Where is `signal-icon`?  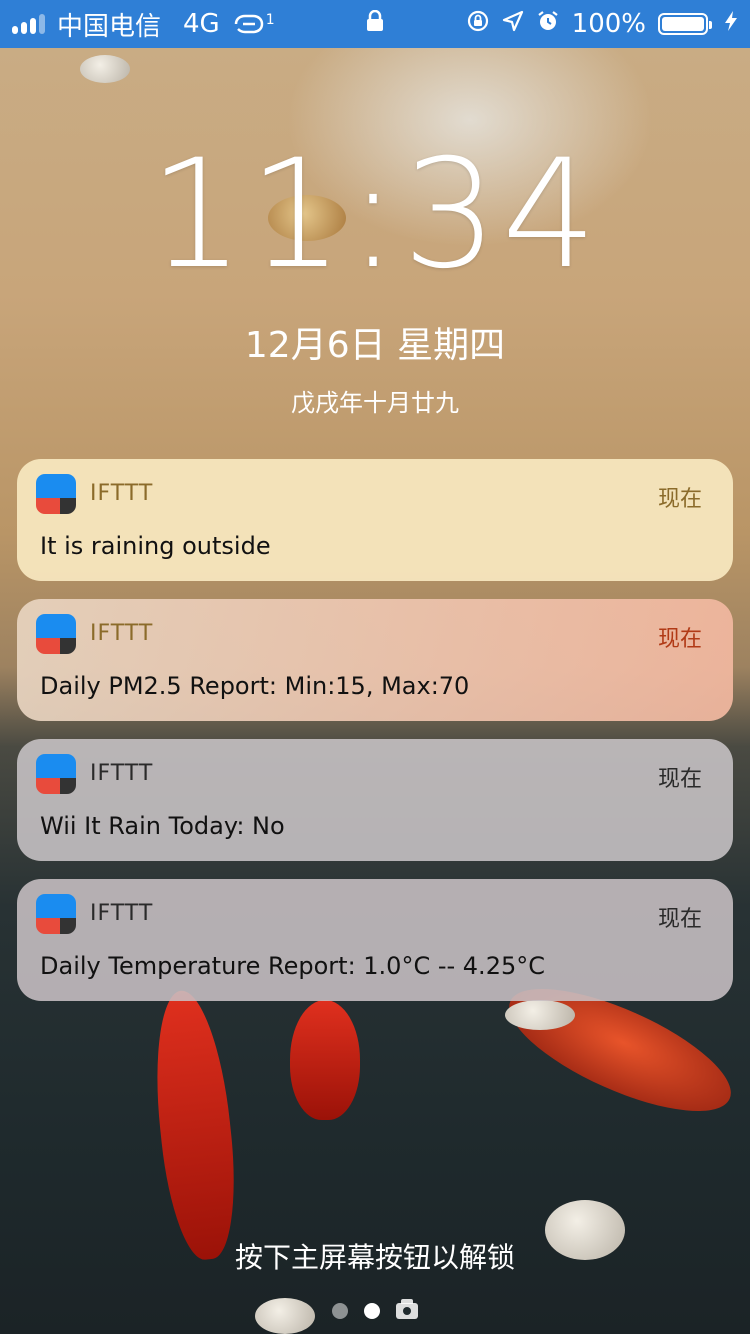 signal-icon is located at coordinates (28, 24).